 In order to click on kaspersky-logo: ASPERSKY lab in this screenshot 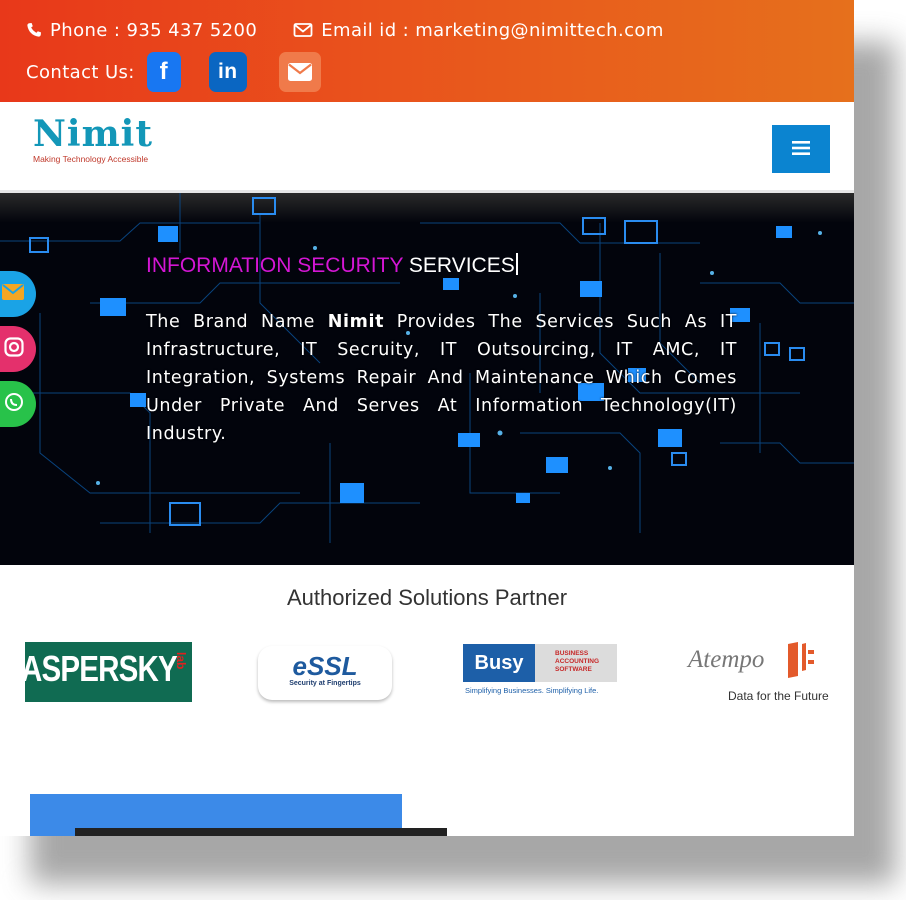, I will do `click(108, 672)`.